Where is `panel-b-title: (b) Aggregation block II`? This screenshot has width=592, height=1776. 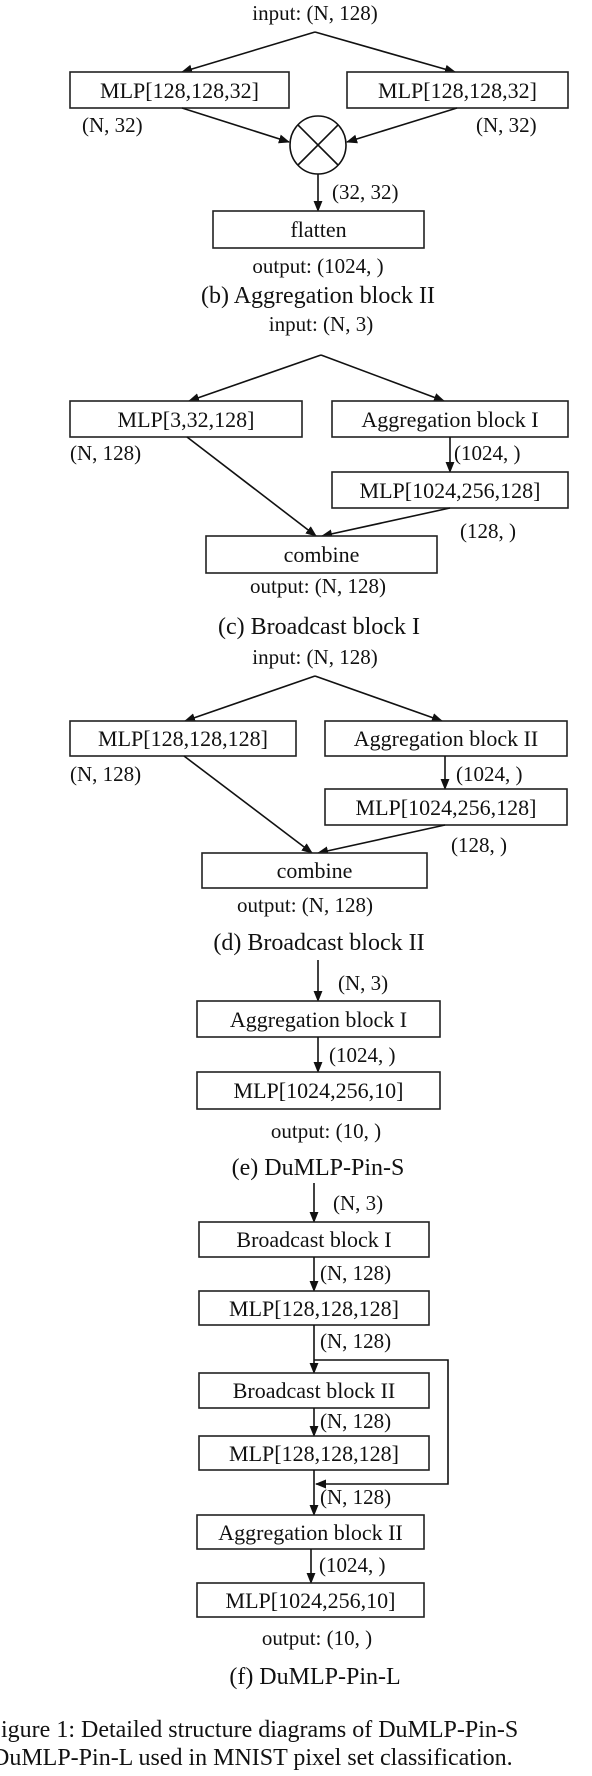
panel-b-title: (b) Aggregation block II is located at coordinates (318, 296).